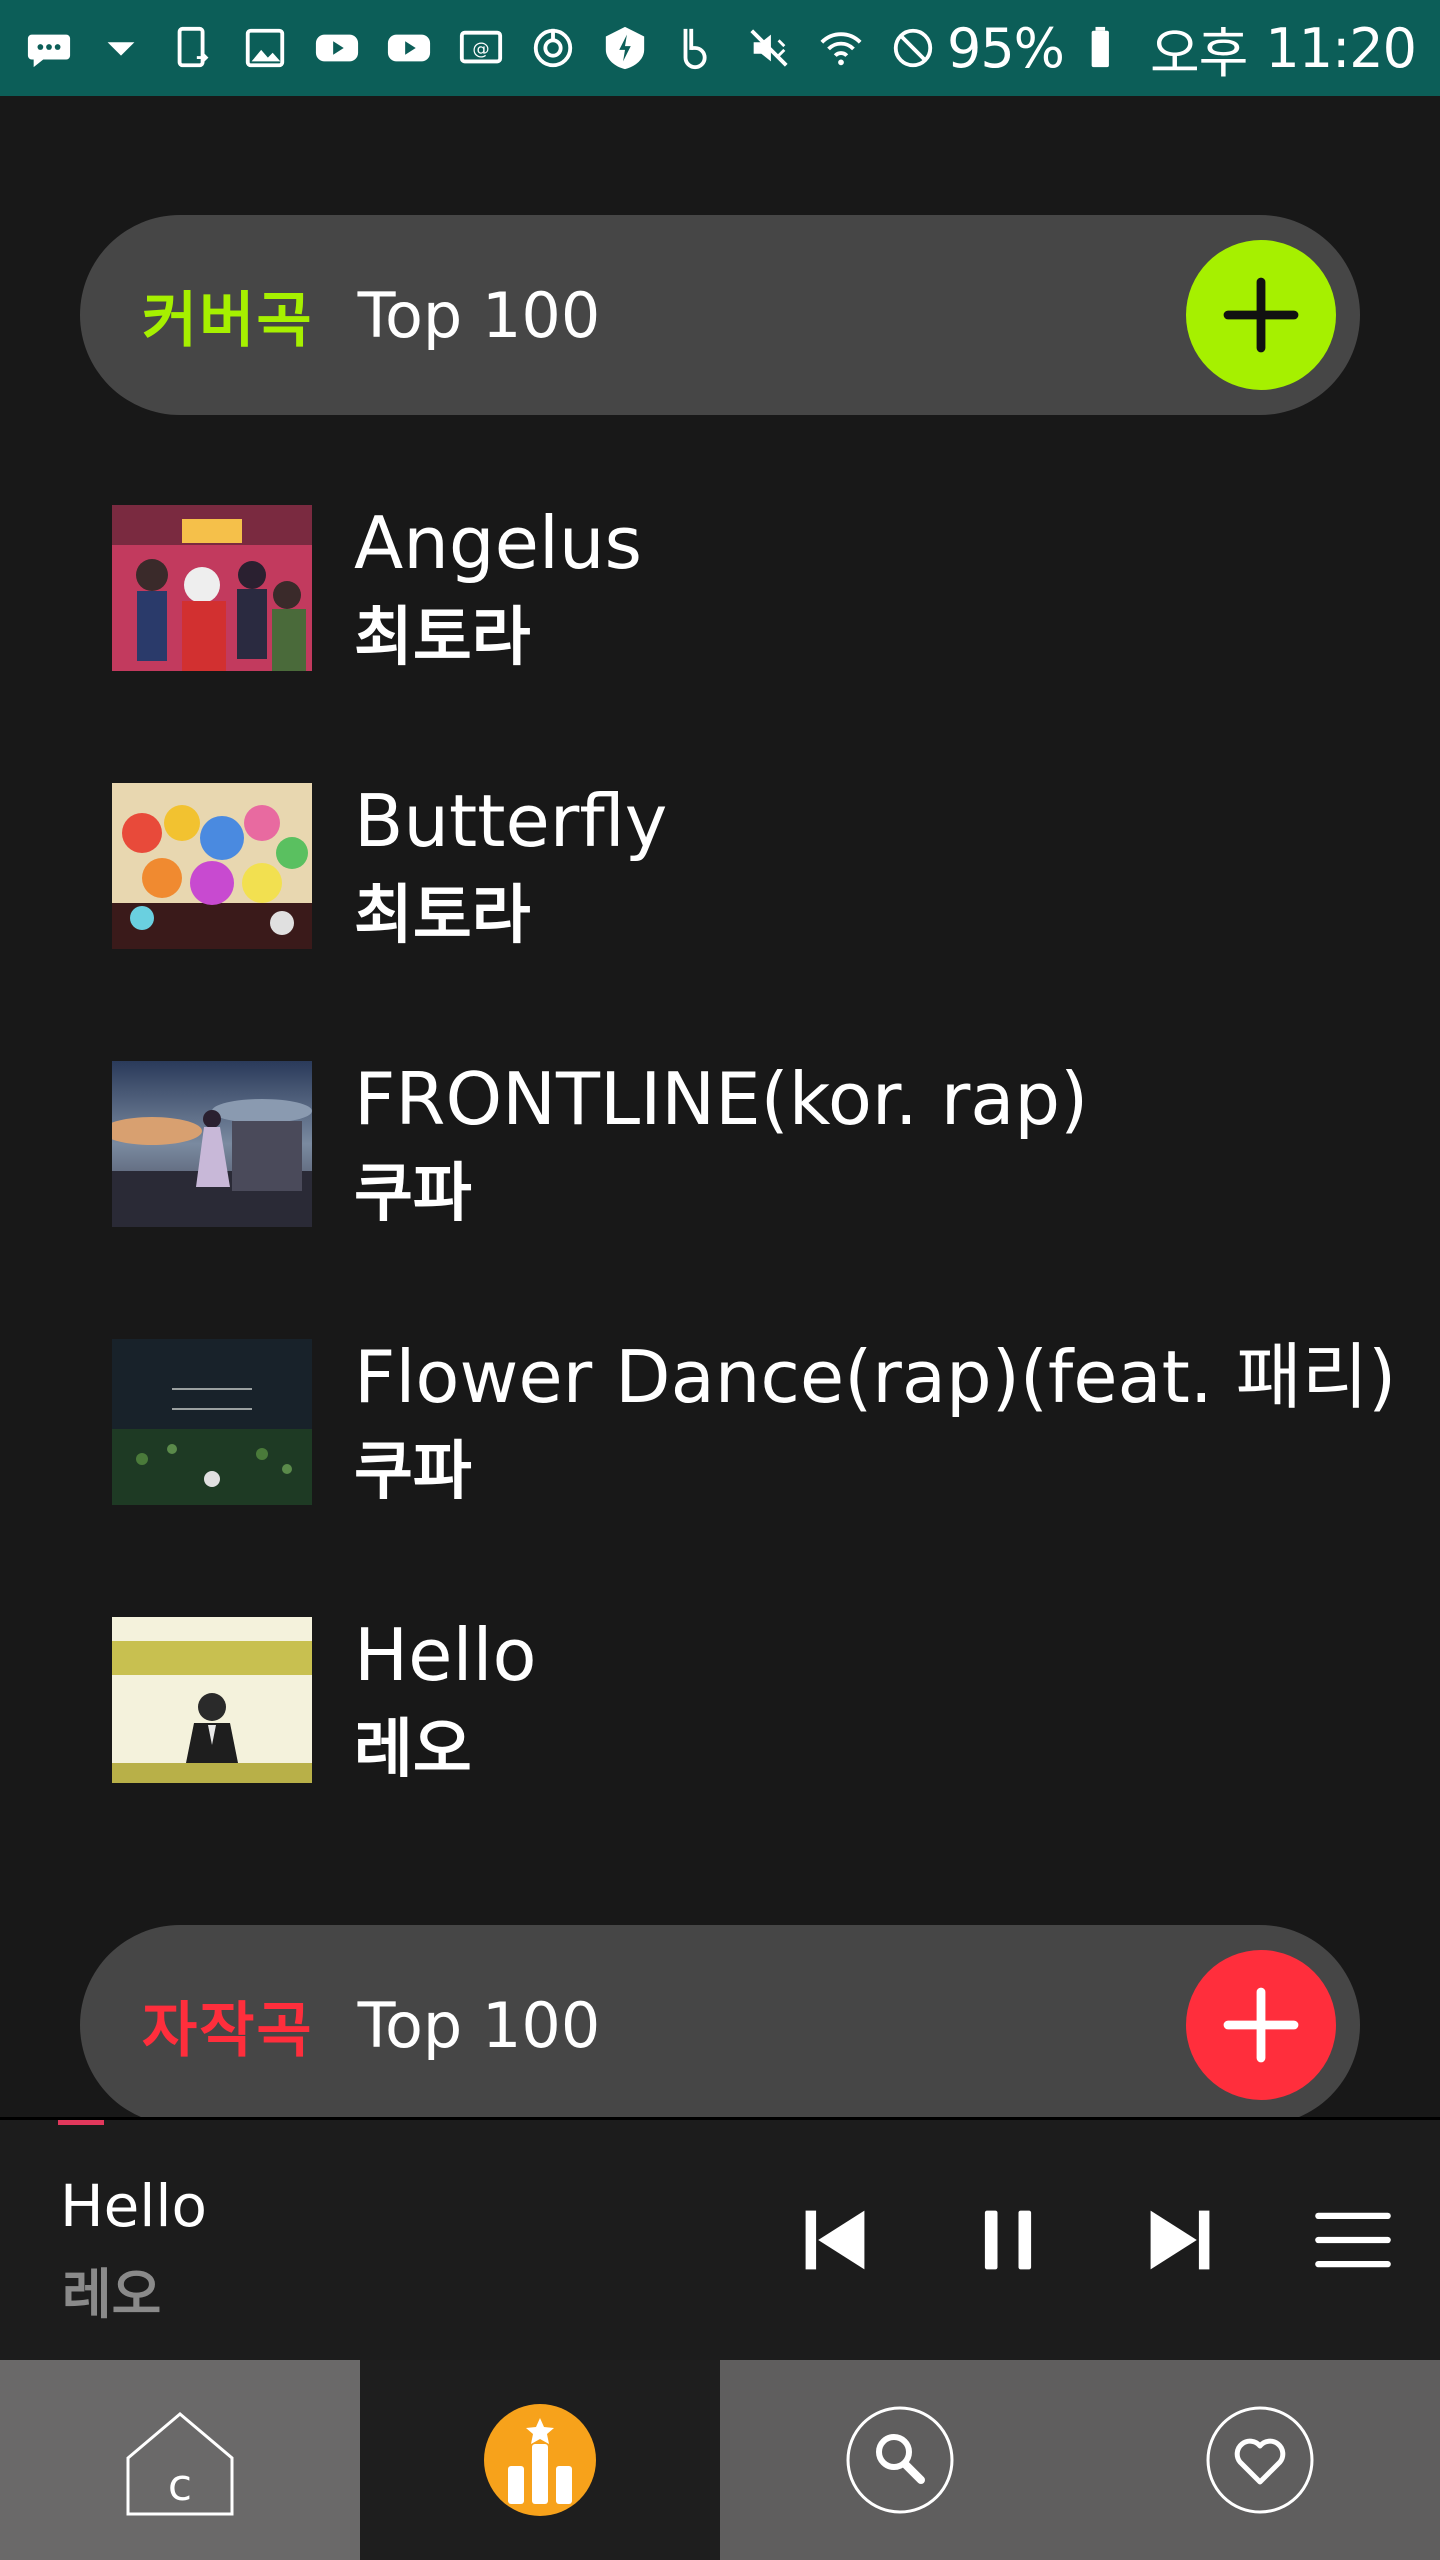 Image resolution: width=1440 pixels, height=2560 pixels. Describe the element at coordinates (49, 48) in the screenshot. I see `chat-icon` at that location.